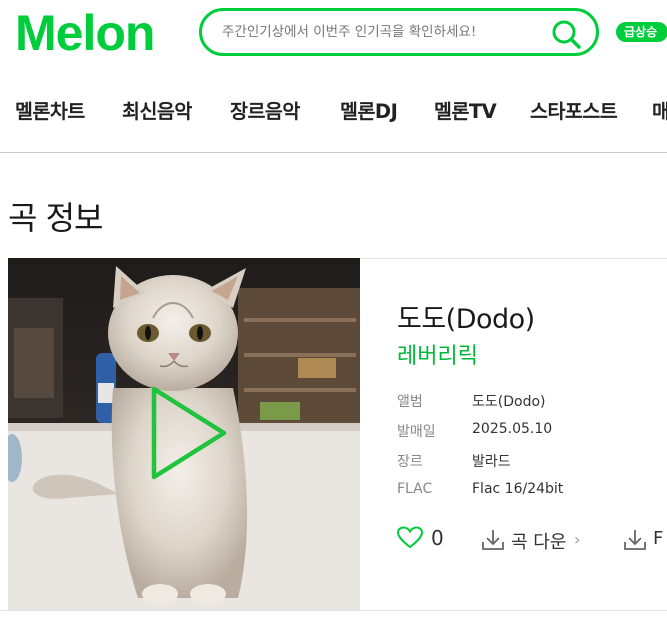 The image size is (667, 624). I want to click on search-button, so click(566, 34).